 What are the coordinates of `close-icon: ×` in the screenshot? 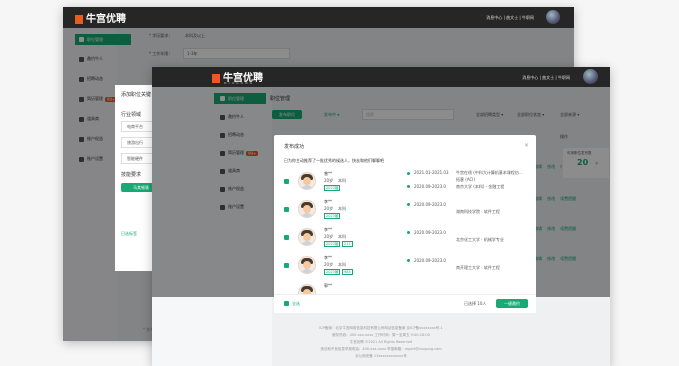 It's located at (526, 145).